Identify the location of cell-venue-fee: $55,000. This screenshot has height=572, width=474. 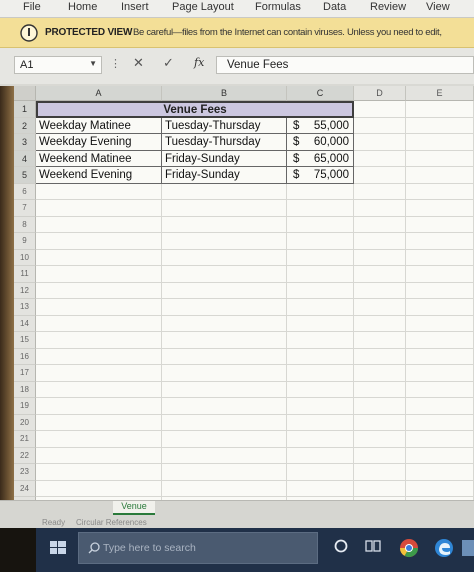
(320, 125).